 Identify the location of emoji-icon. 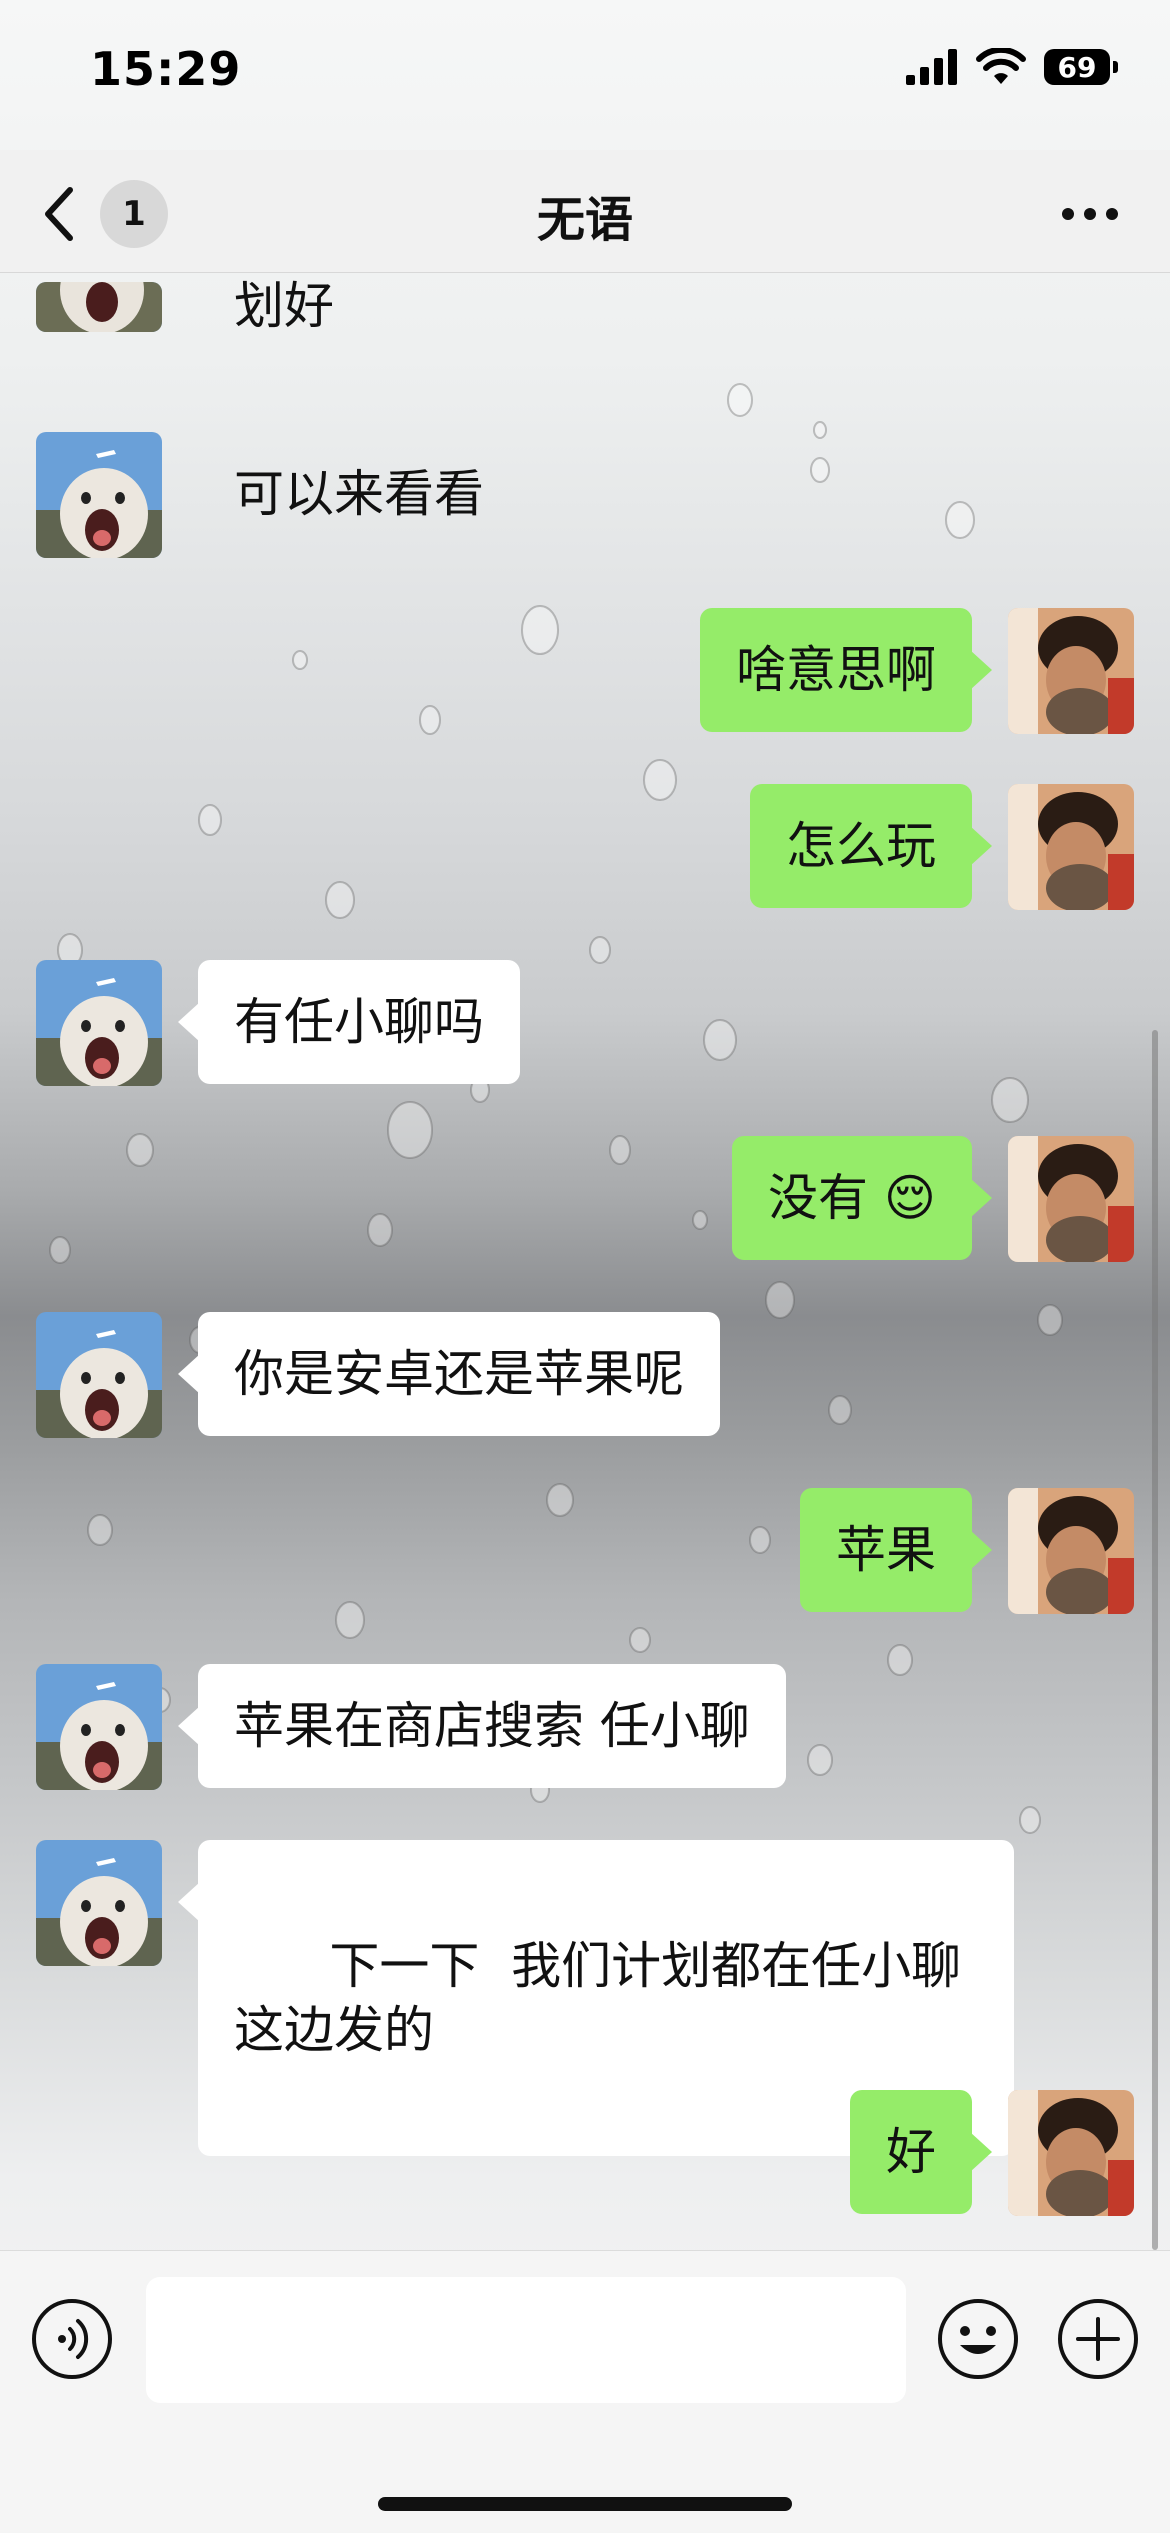
(978, 2339).